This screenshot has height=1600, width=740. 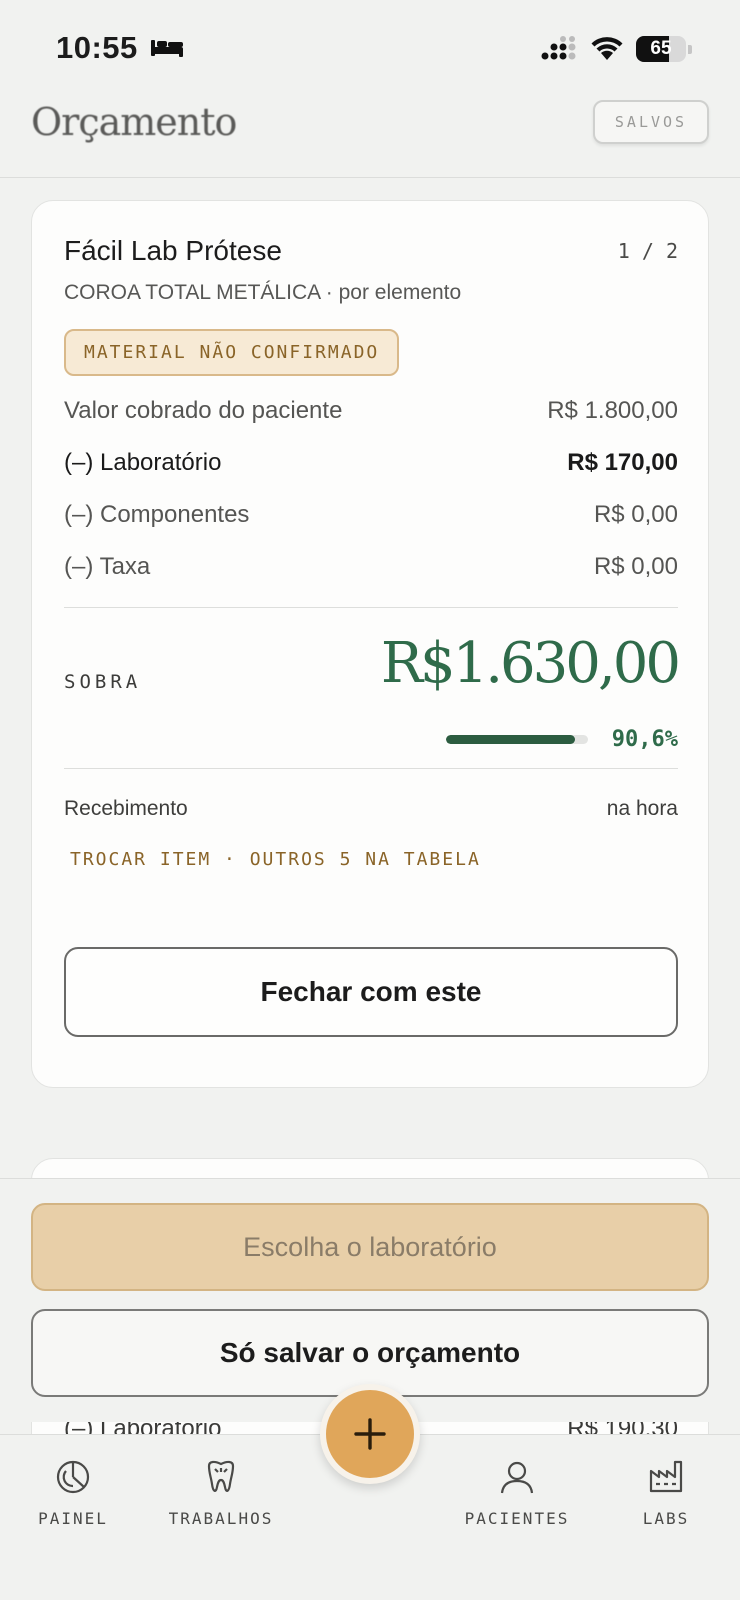 What do you see at coordinates (517, 1477) in the screenshot?
I see `person-icon` at bounding box center [517, 1477].